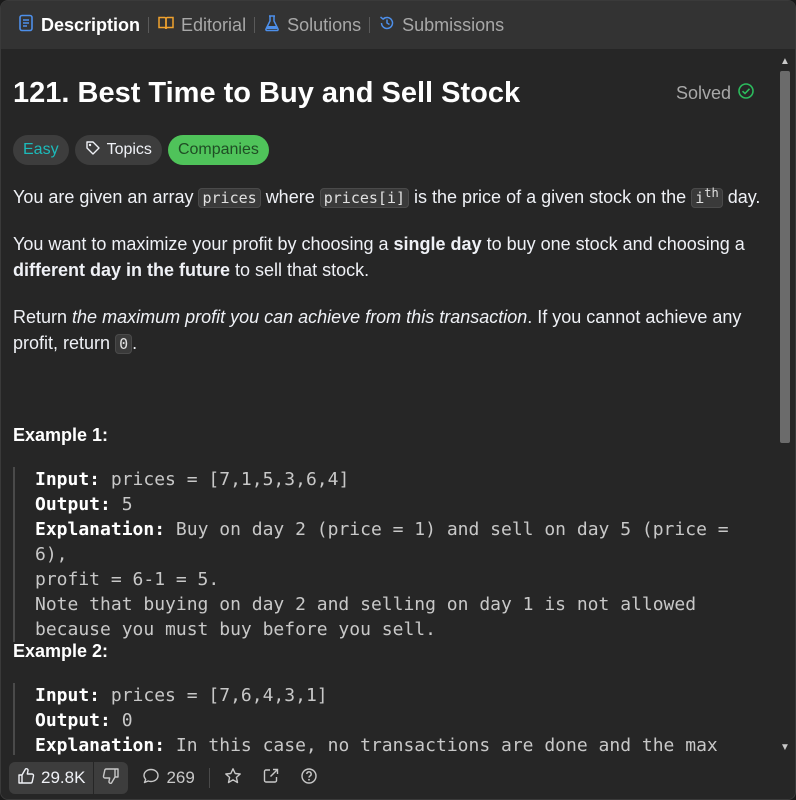 The width and height of the screenshot is (796, 800). I want to click on tab-label: Submissions, so click(453, 24).